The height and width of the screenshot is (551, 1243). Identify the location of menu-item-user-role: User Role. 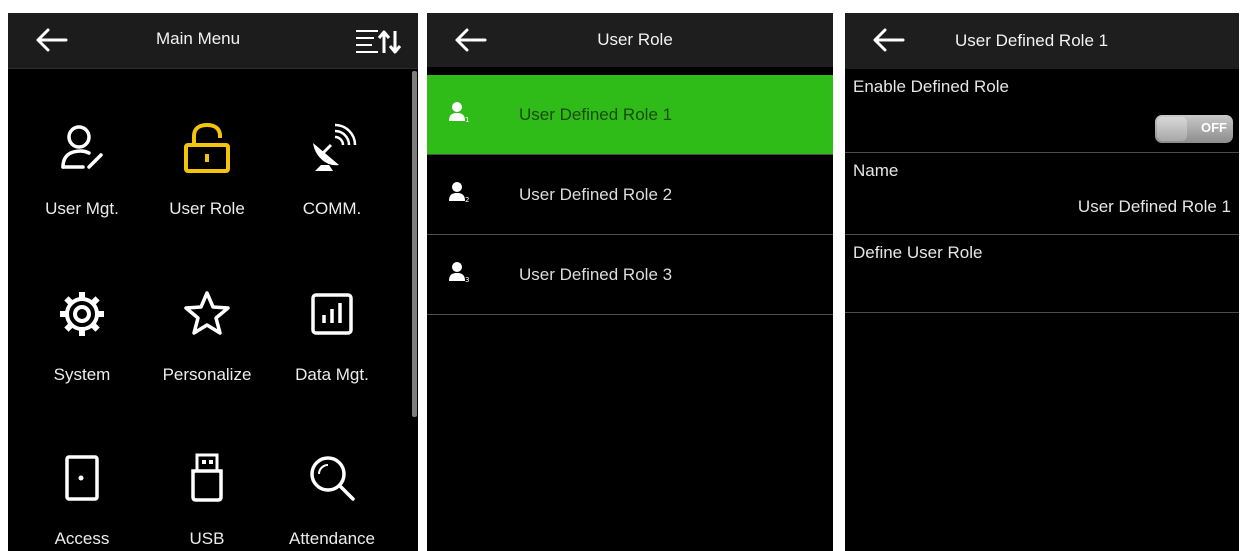
(207, 170).